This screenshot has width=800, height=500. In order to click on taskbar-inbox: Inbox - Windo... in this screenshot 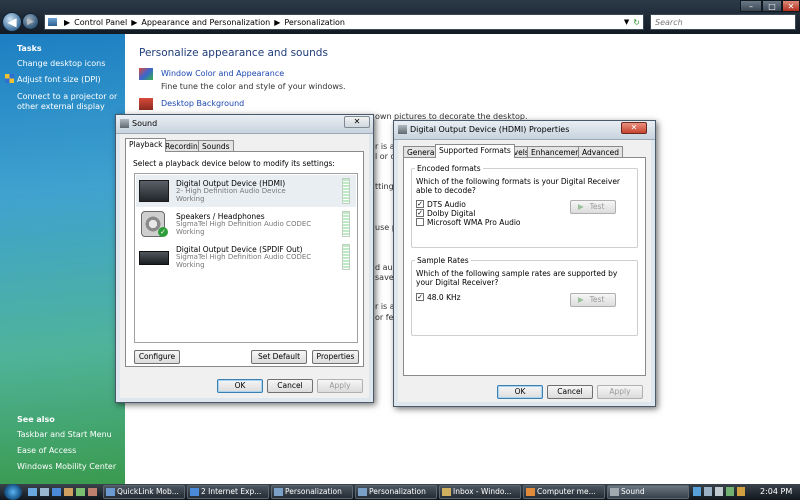, I will do `click(480, 492)`.